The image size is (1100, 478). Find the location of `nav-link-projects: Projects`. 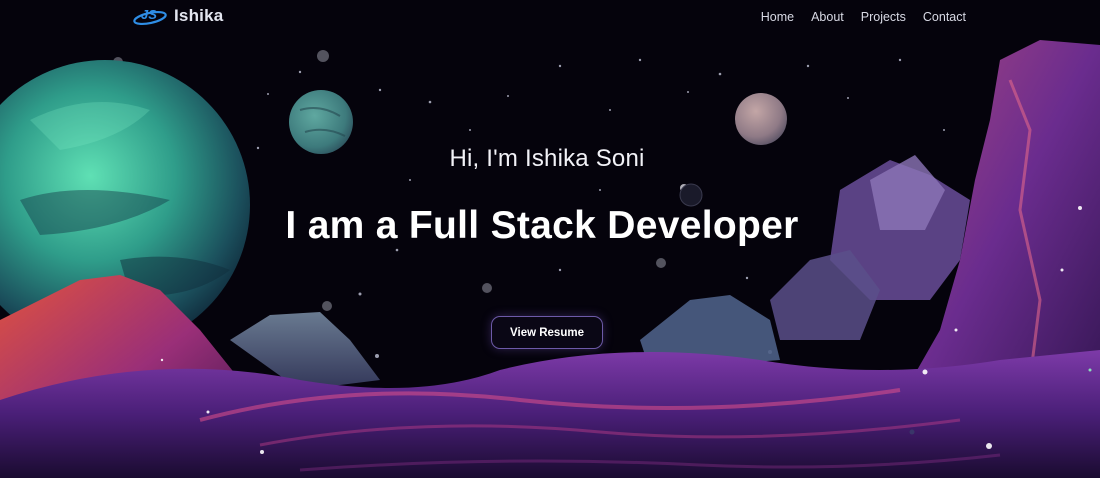

nav-link-projects: Projects is located at coordinates (883, 17).